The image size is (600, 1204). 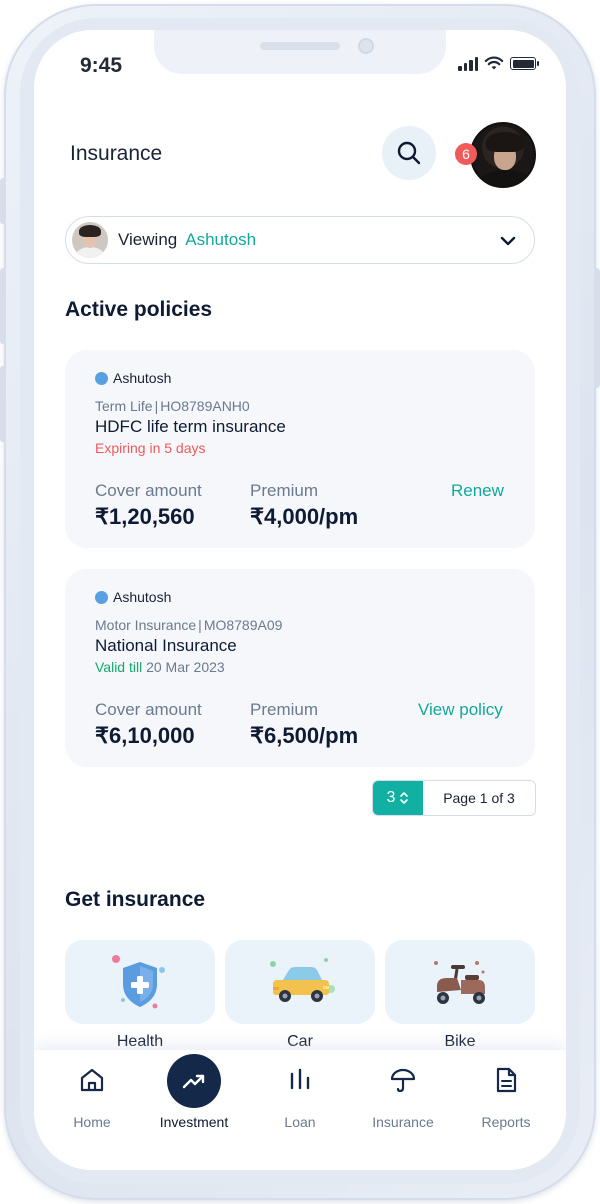 I want to click on nav-label: Loan, so click(x=300, y=1122).